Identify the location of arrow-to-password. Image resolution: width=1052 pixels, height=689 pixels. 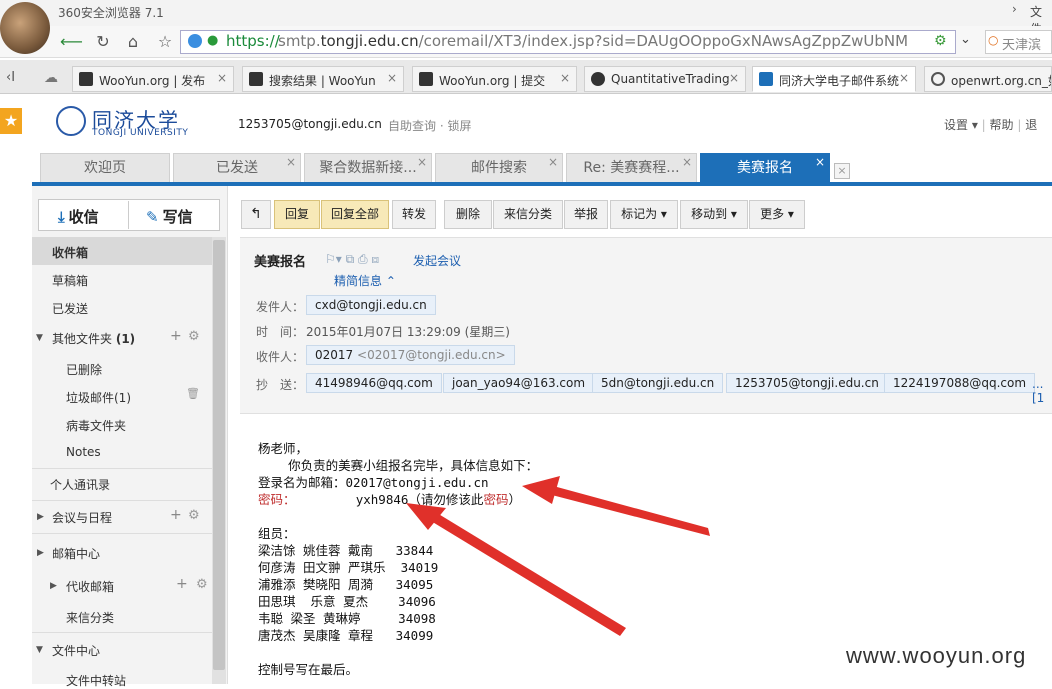
(516, 569).